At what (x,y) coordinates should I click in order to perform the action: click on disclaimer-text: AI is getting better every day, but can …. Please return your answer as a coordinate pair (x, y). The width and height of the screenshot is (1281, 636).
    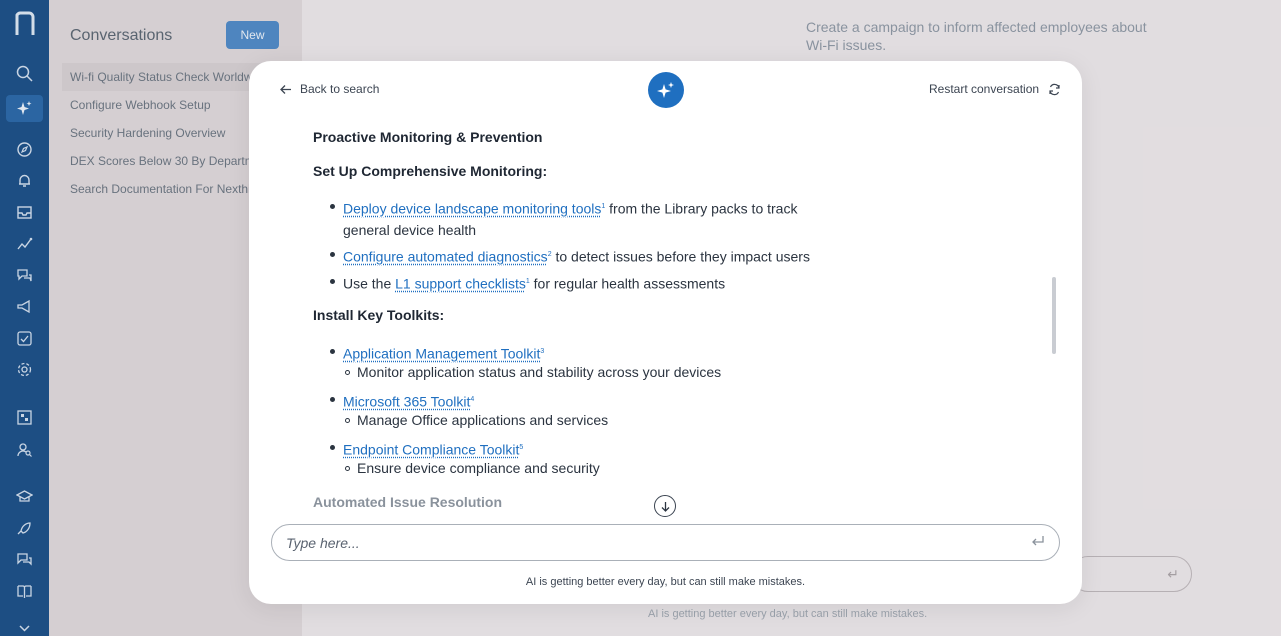
    Looking at the image, I should click on (665, 582).